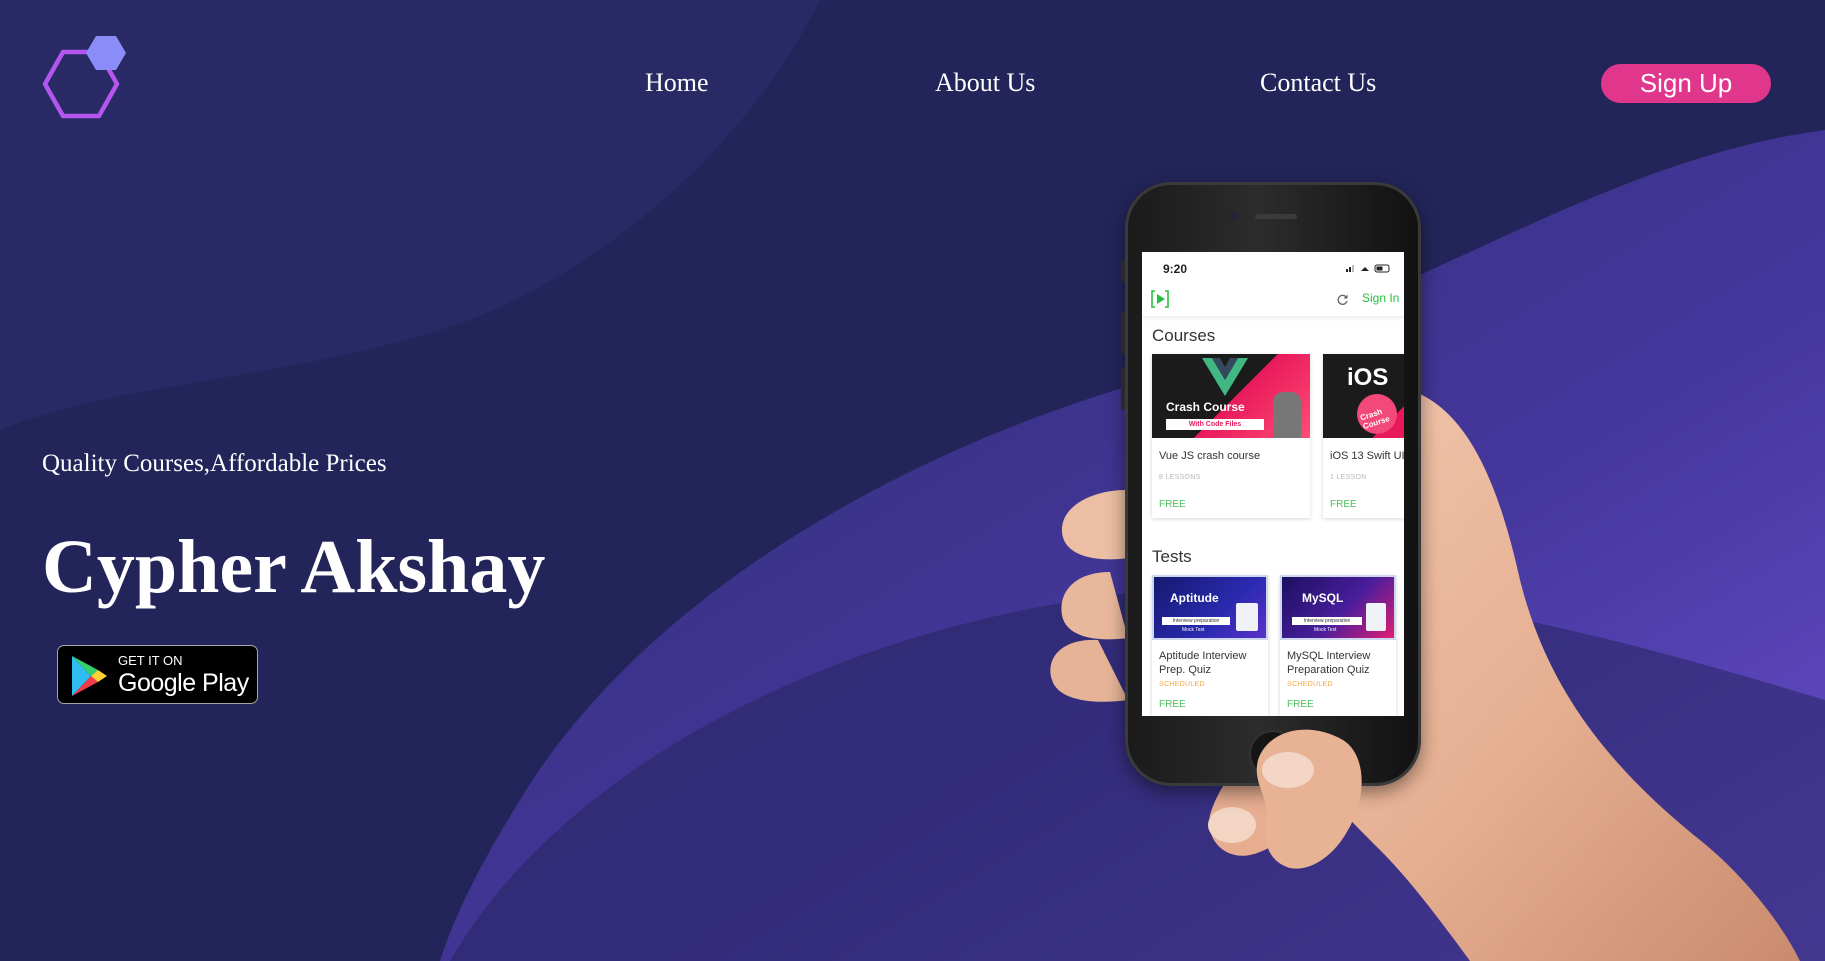 The width and height of the screenshot is (1825, 961). What do you see at coordinates (1225, 377) in the screenshot?
I see `vue-logo-icon` at bounding box center [1225, 377].